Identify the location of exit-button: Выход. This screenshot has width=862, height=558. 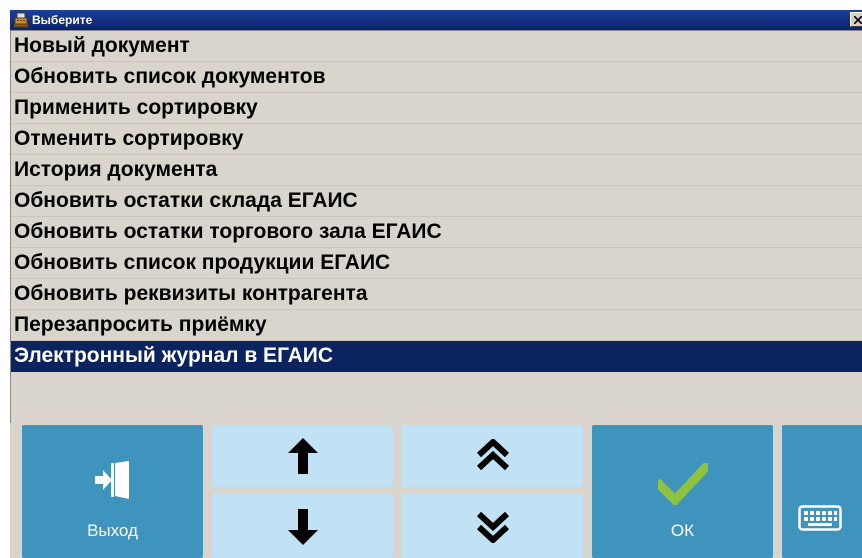
(112, 491).